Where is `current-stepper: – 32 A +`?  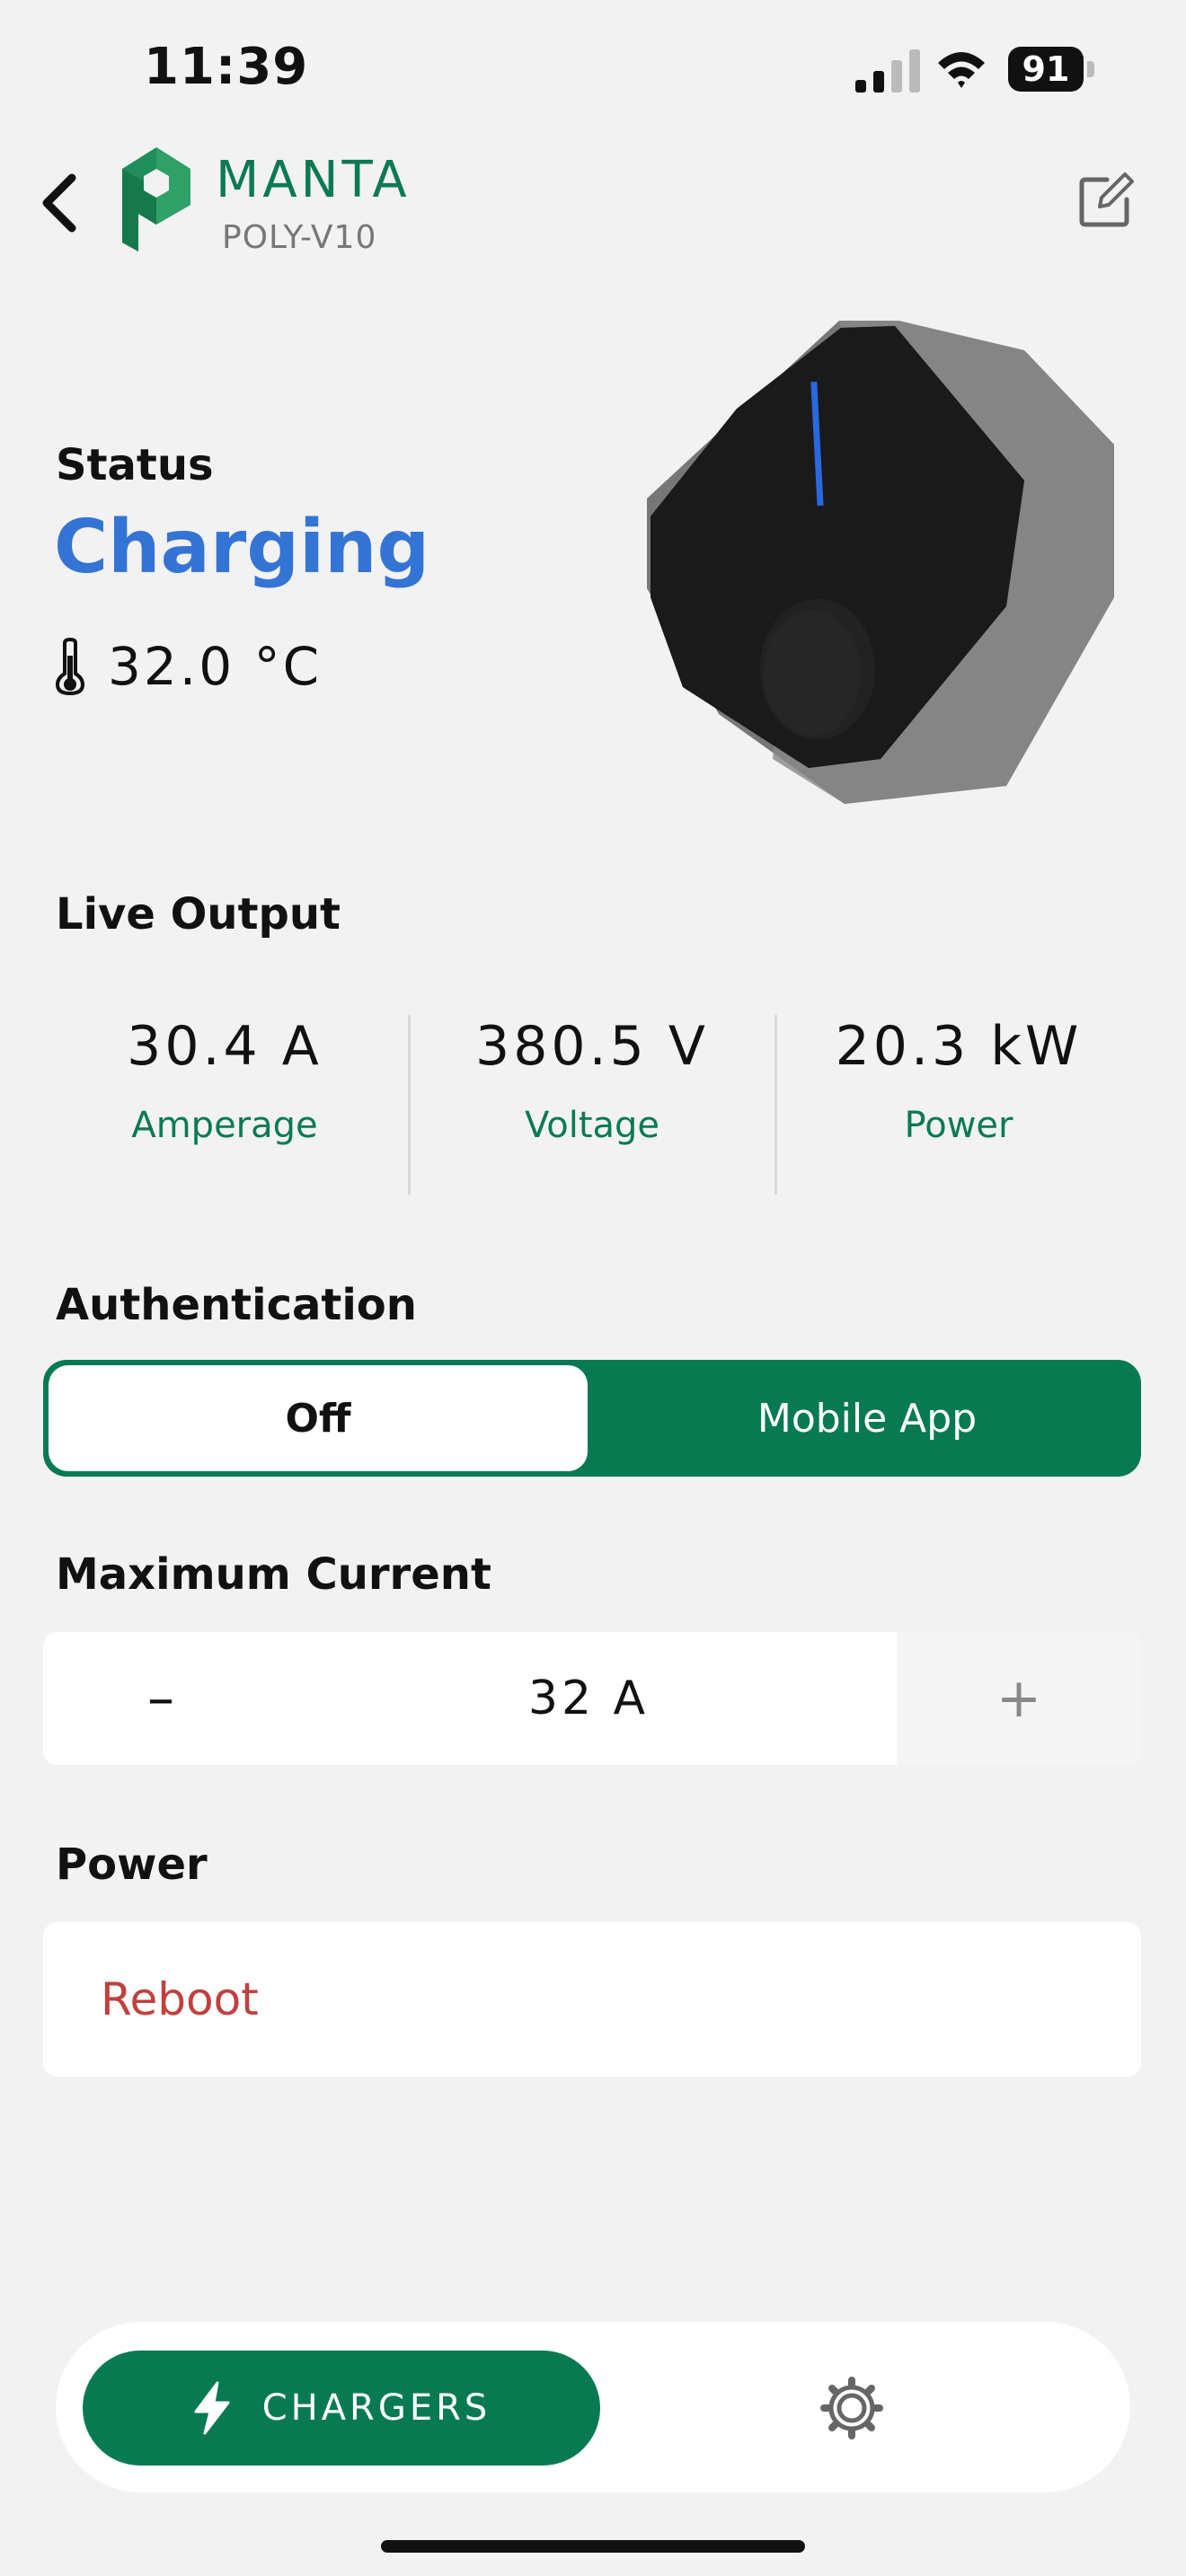
current-stepper: – 32 A + is located at coordinates (592, 1698).